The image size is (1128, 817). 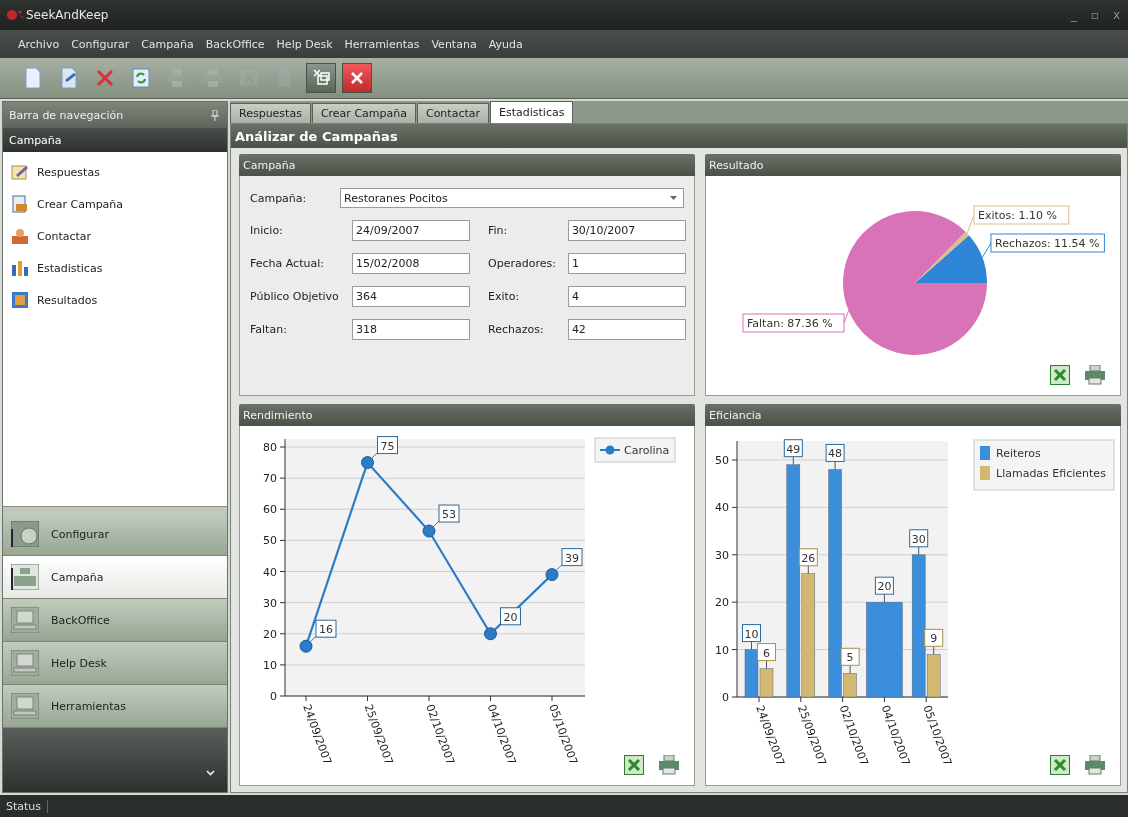 What do you see at coordinates (100, 44) in the screenshot?
I see `menu-item: Configurar` at bounding box center [100, 44].